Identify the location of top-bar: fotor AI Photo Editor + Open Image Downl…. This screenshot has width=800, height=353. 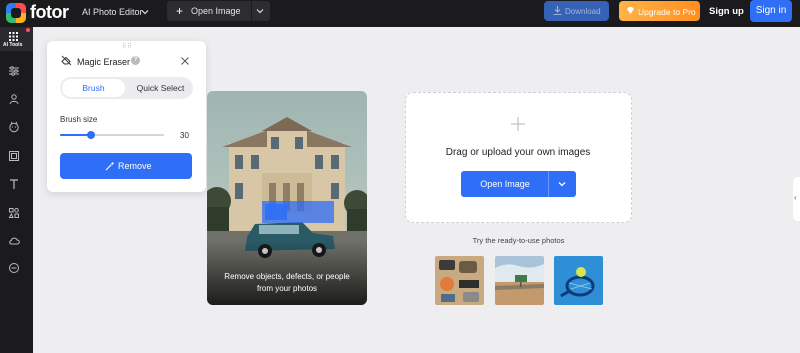
(400, 13).